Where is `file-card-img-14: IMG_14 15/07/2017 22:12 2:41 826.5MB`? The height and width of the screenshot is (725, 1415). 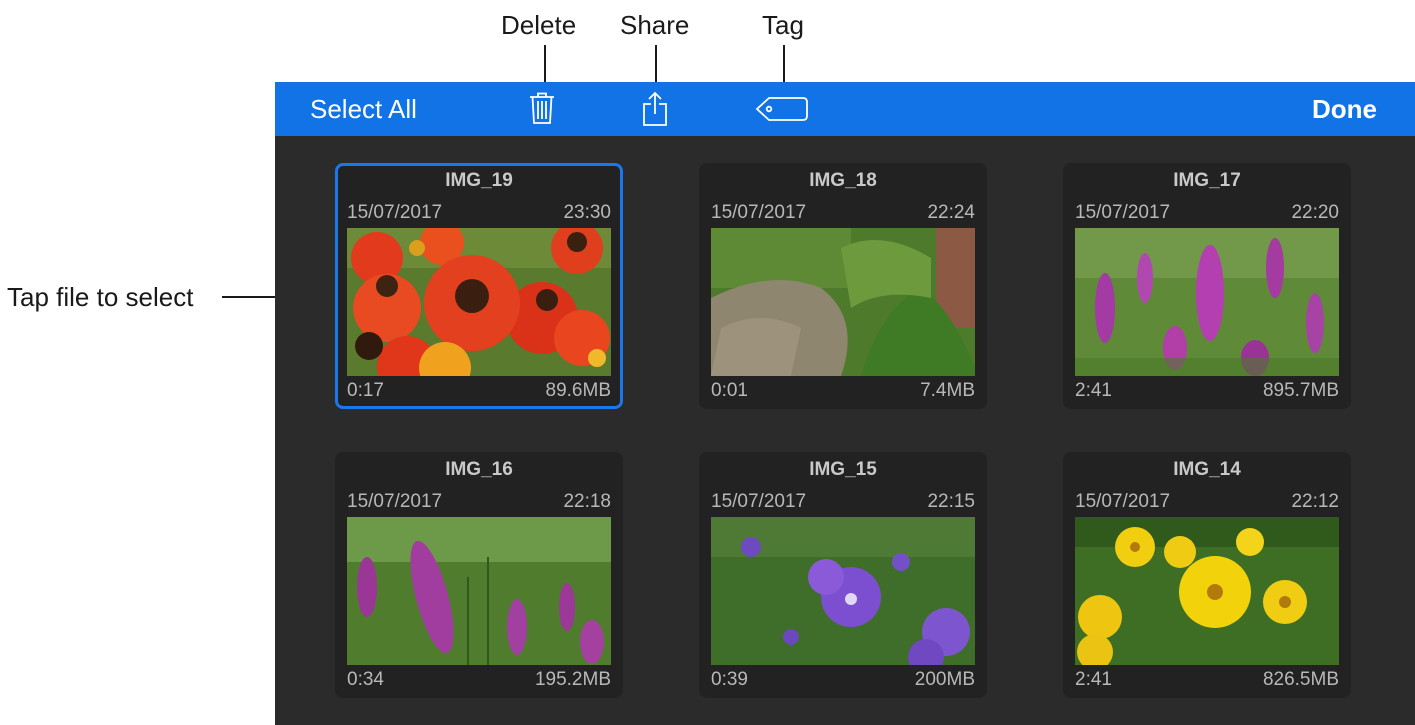 file-card-img-14: IMG_14 15/07/2017 22:12 2:41 826.5MB is located at coordinates (1207, 575).